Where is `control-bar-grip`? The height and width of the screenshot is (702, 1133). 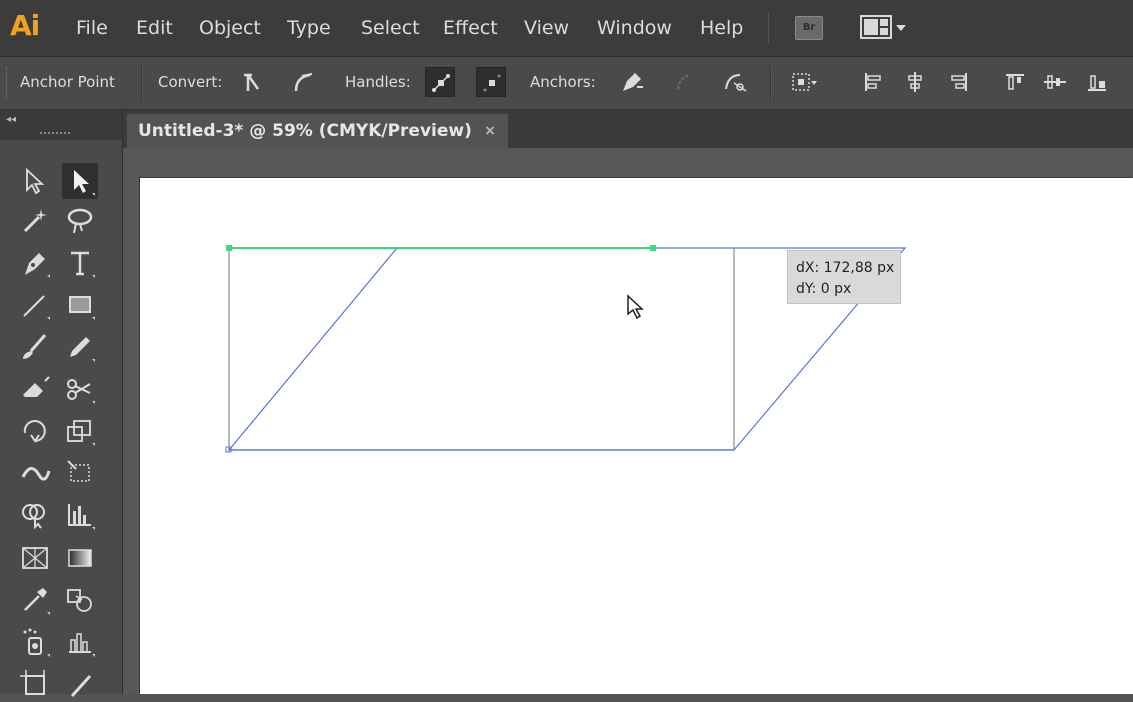 control-bar-grip is located at coordinates (8, 83).